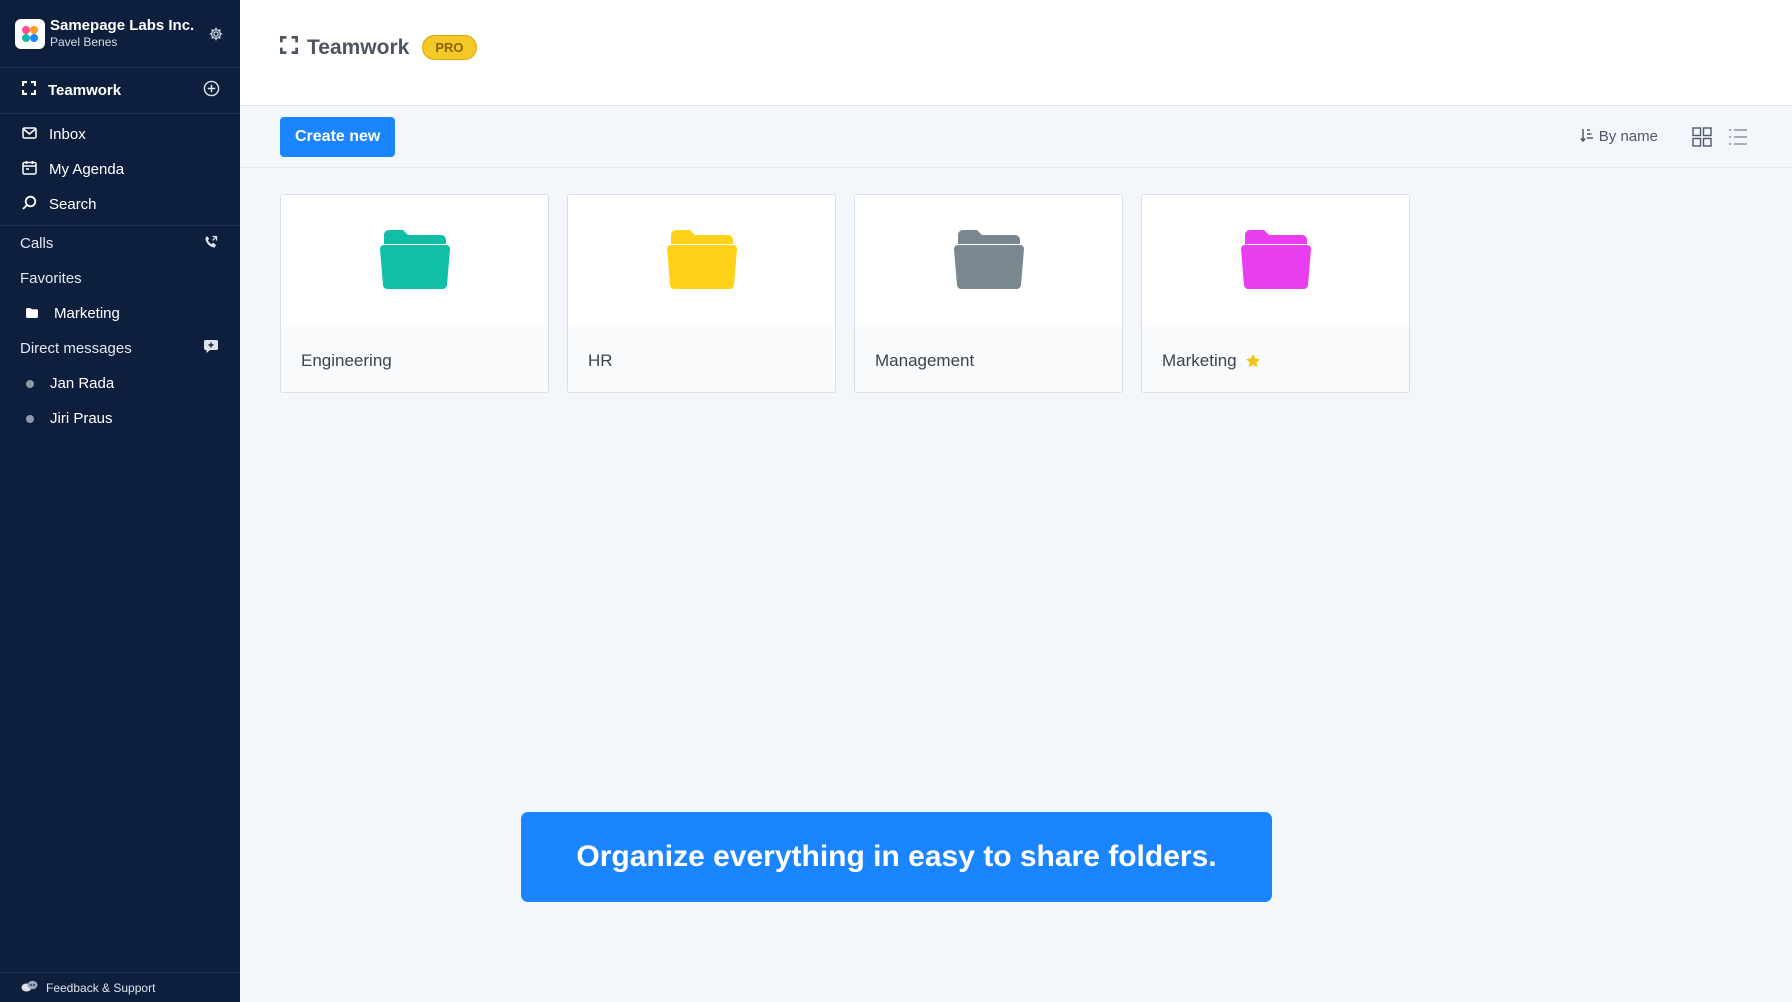 This screenshot has height=1002, width=1792. What do you see at coordinates (120, 243) in the screenshot?
I see `sidebar-section-calls: Calls` at bounding box center [120, 243].